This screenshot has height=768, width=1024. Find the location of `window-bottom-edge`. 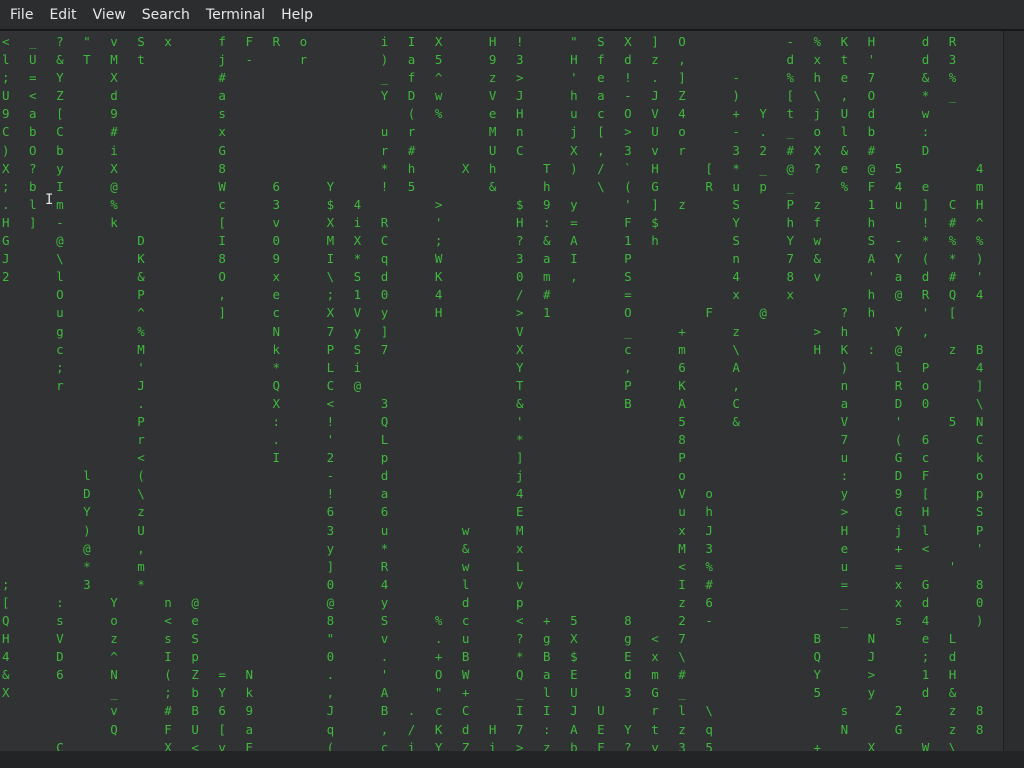

window-bottom-edge is located at coordinates (512, 759).